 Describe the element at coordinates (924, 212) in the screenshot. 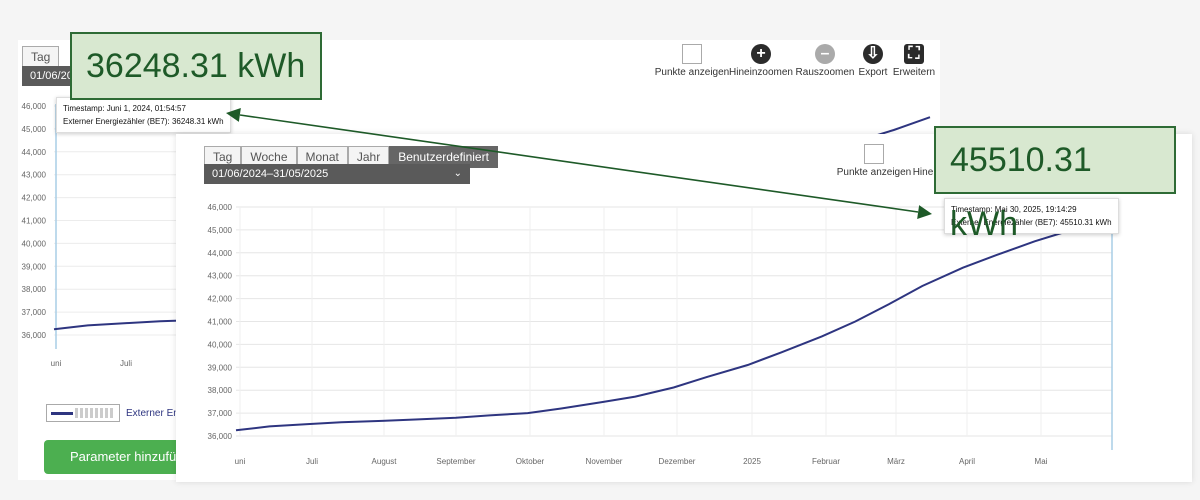

I see `arrowhead-end` at that location.